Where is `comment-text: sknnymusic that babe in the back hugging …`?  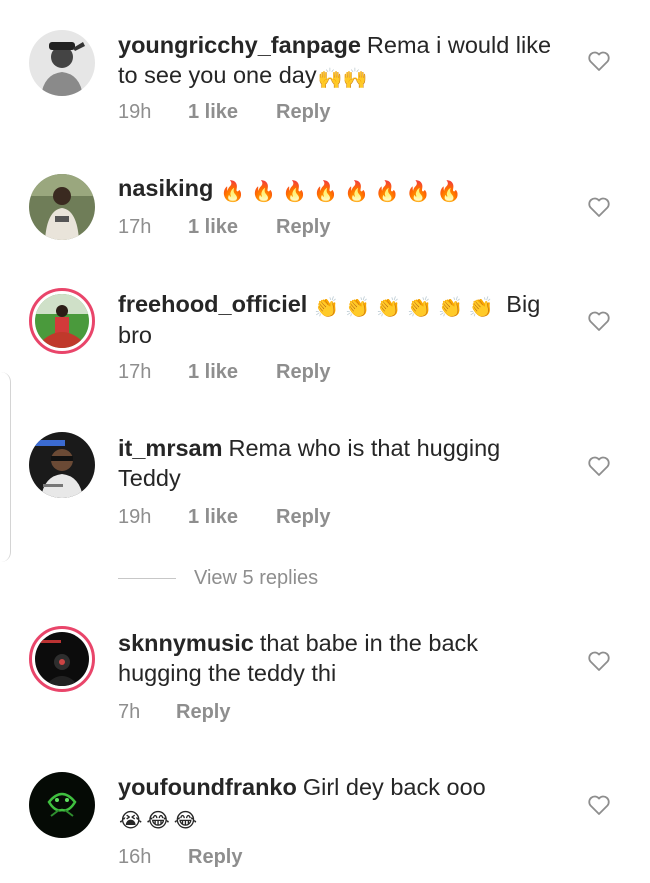 comment-text: sknnymusic that babe in the back hugging … is located at coordinates (343, 658).